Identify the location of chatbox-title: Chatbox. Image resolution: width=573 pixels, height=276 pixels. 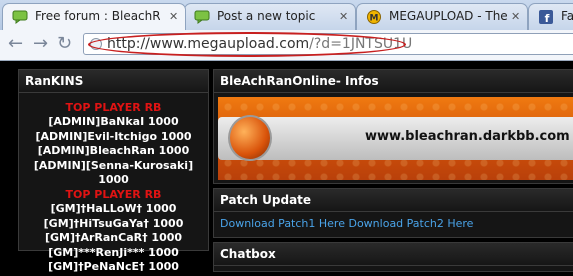
(393, 254).